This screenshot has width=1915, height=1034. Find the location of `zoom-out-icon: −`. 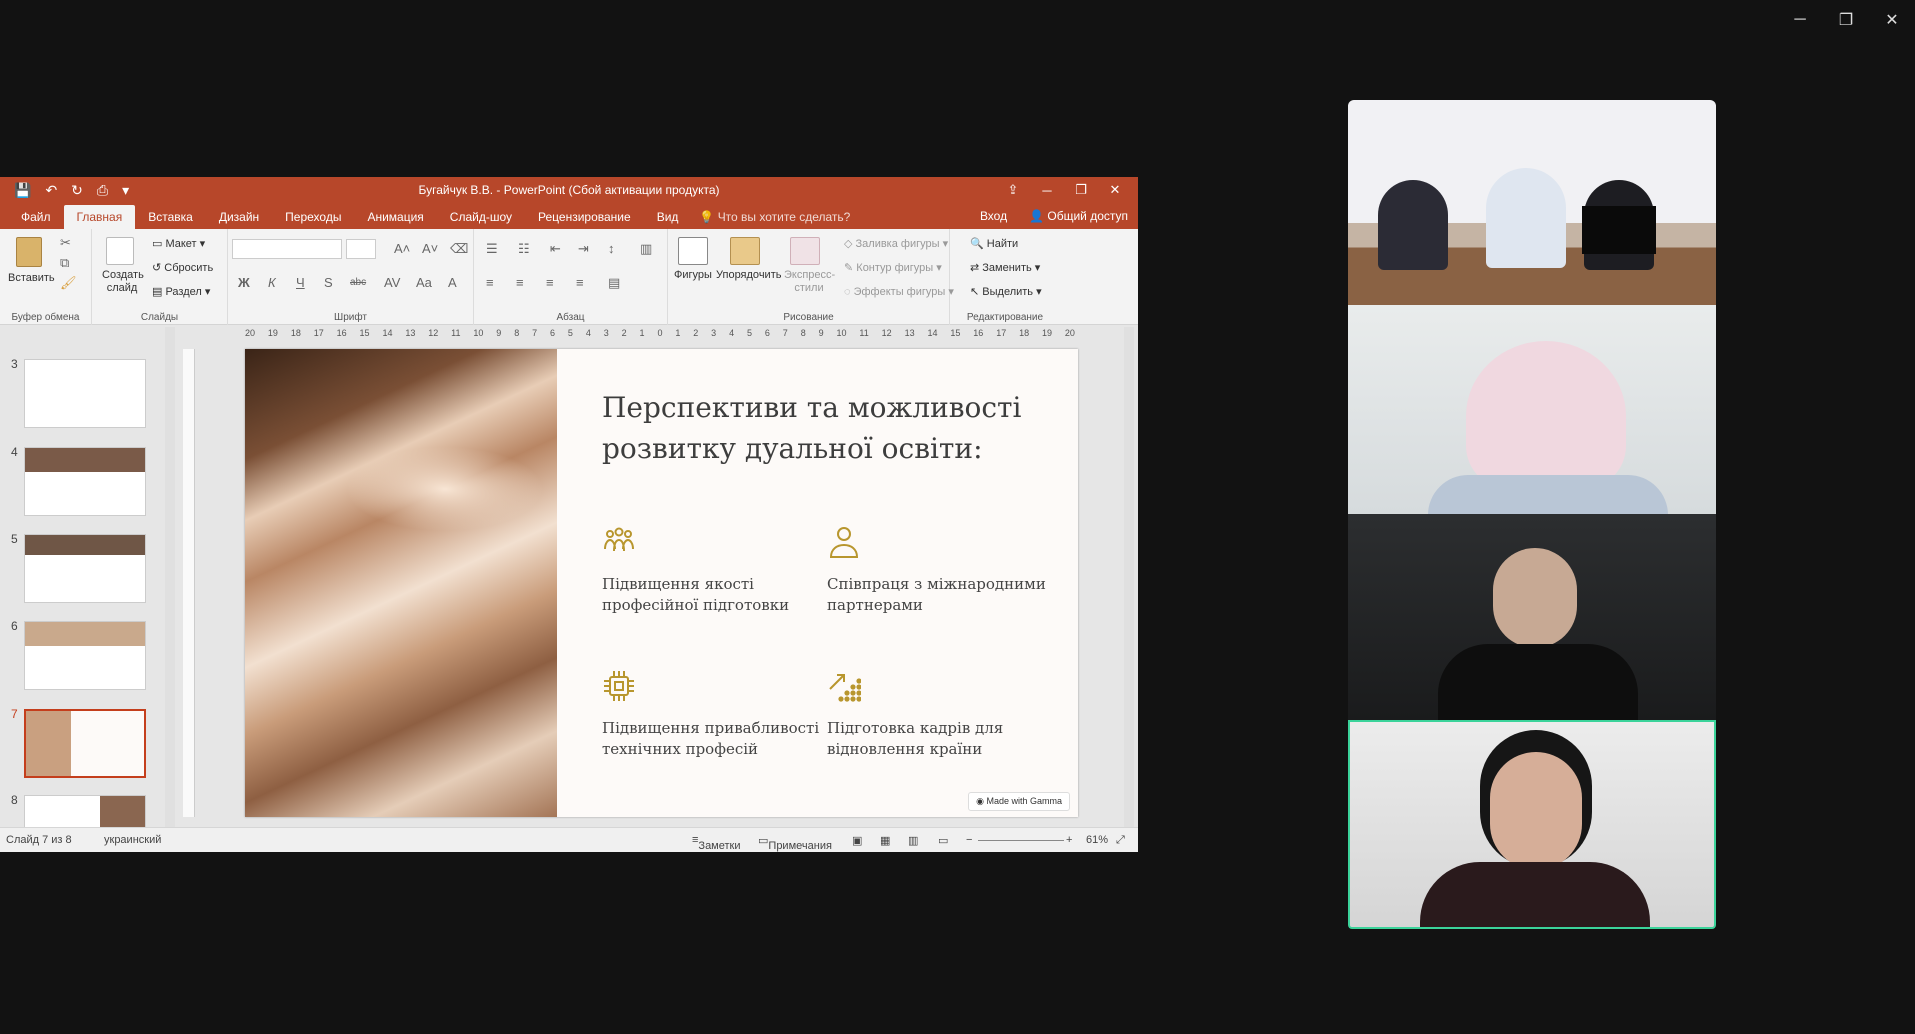

zoom-out-icon: − is located at coordinates (969, 840).